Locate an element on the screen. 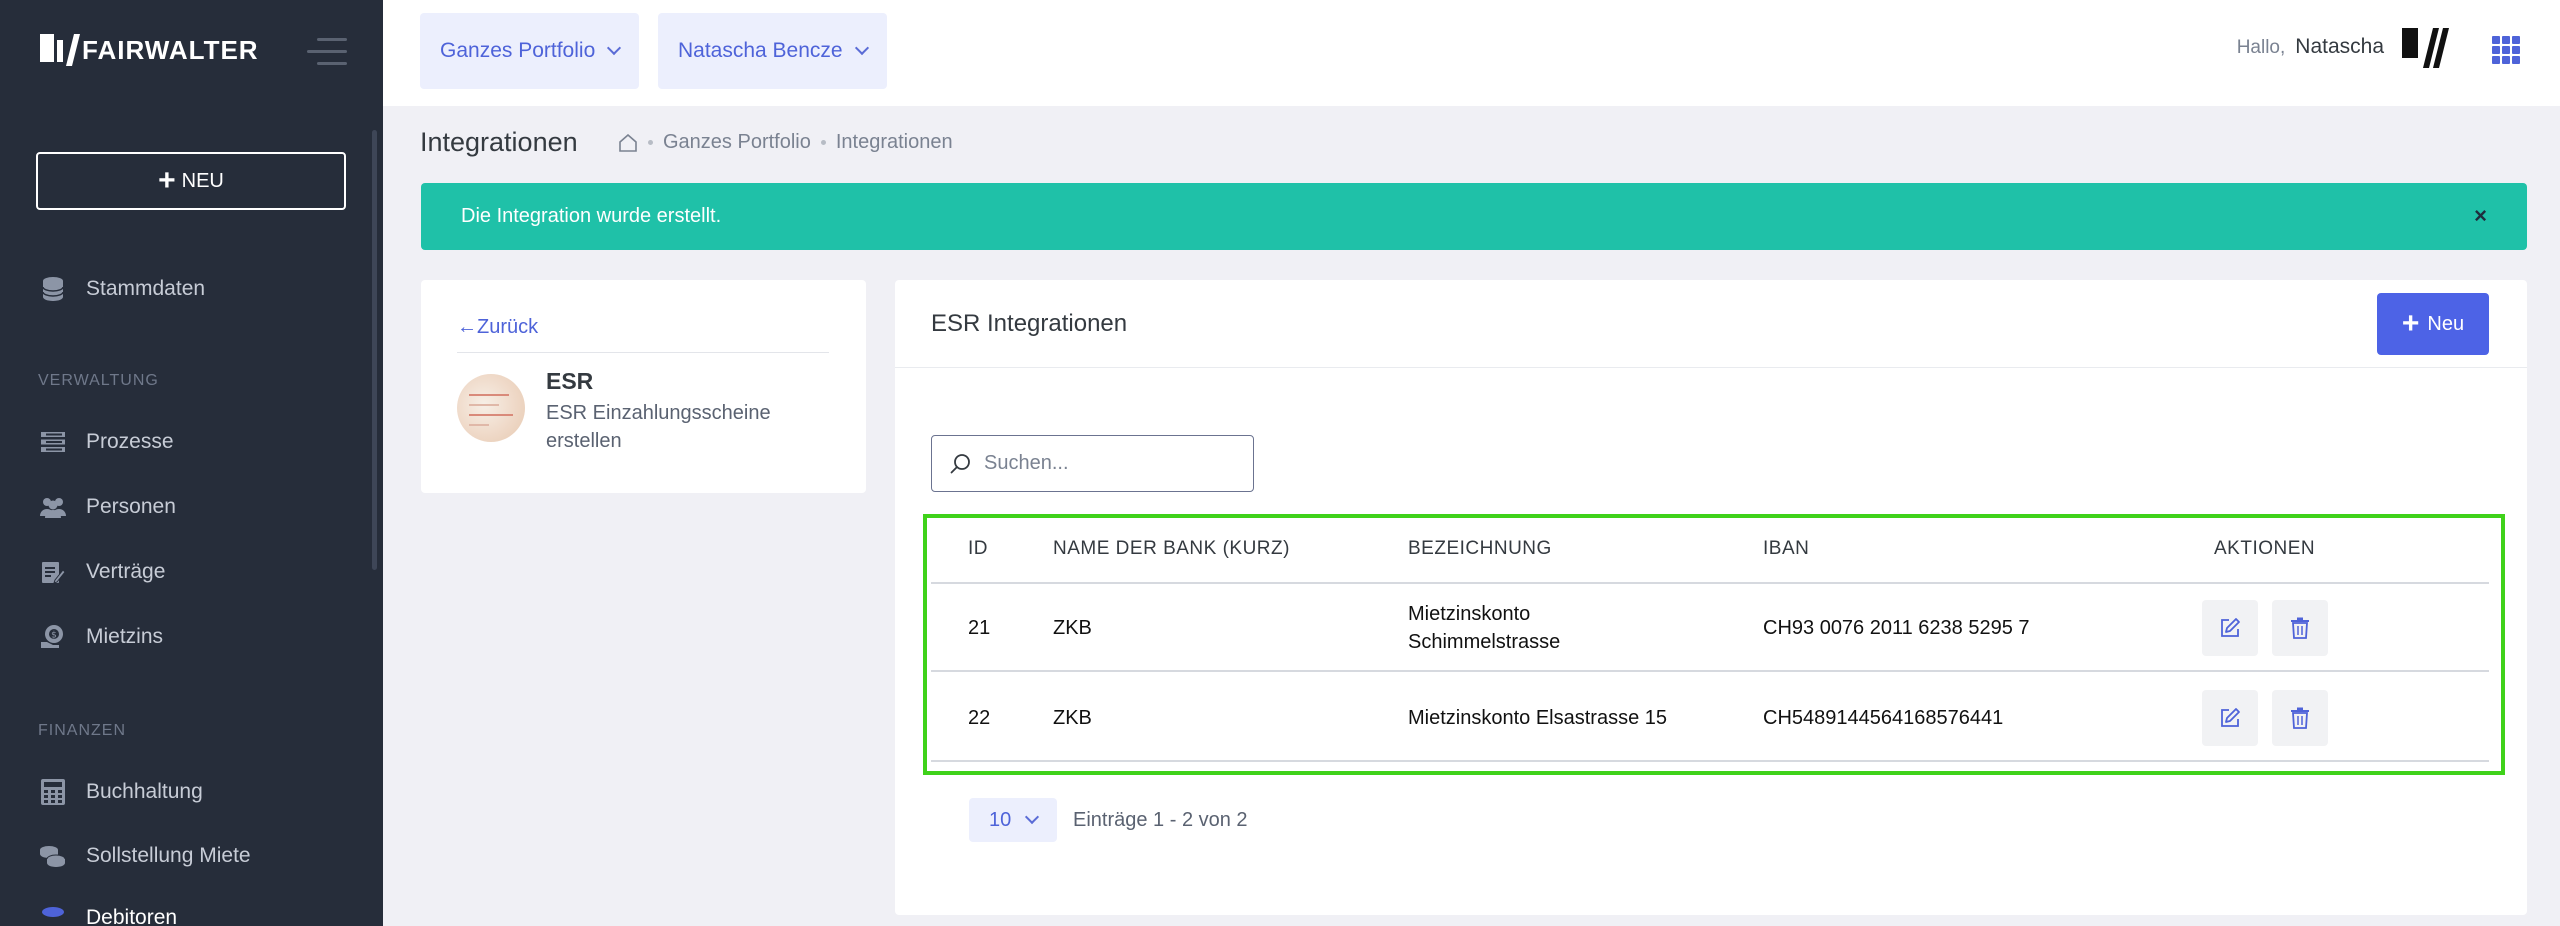 This screenshot has height=926, width=2560. column-header-id: ID is located at coordinates (978, 549).